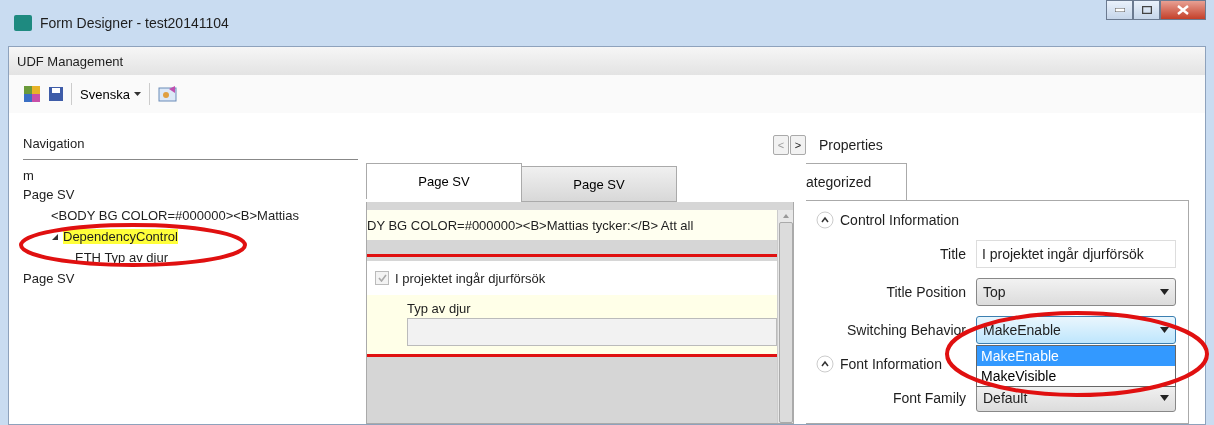 This screenshot has height=425, width=1214. I want to click on minimize-icon, so click(1119, 10).